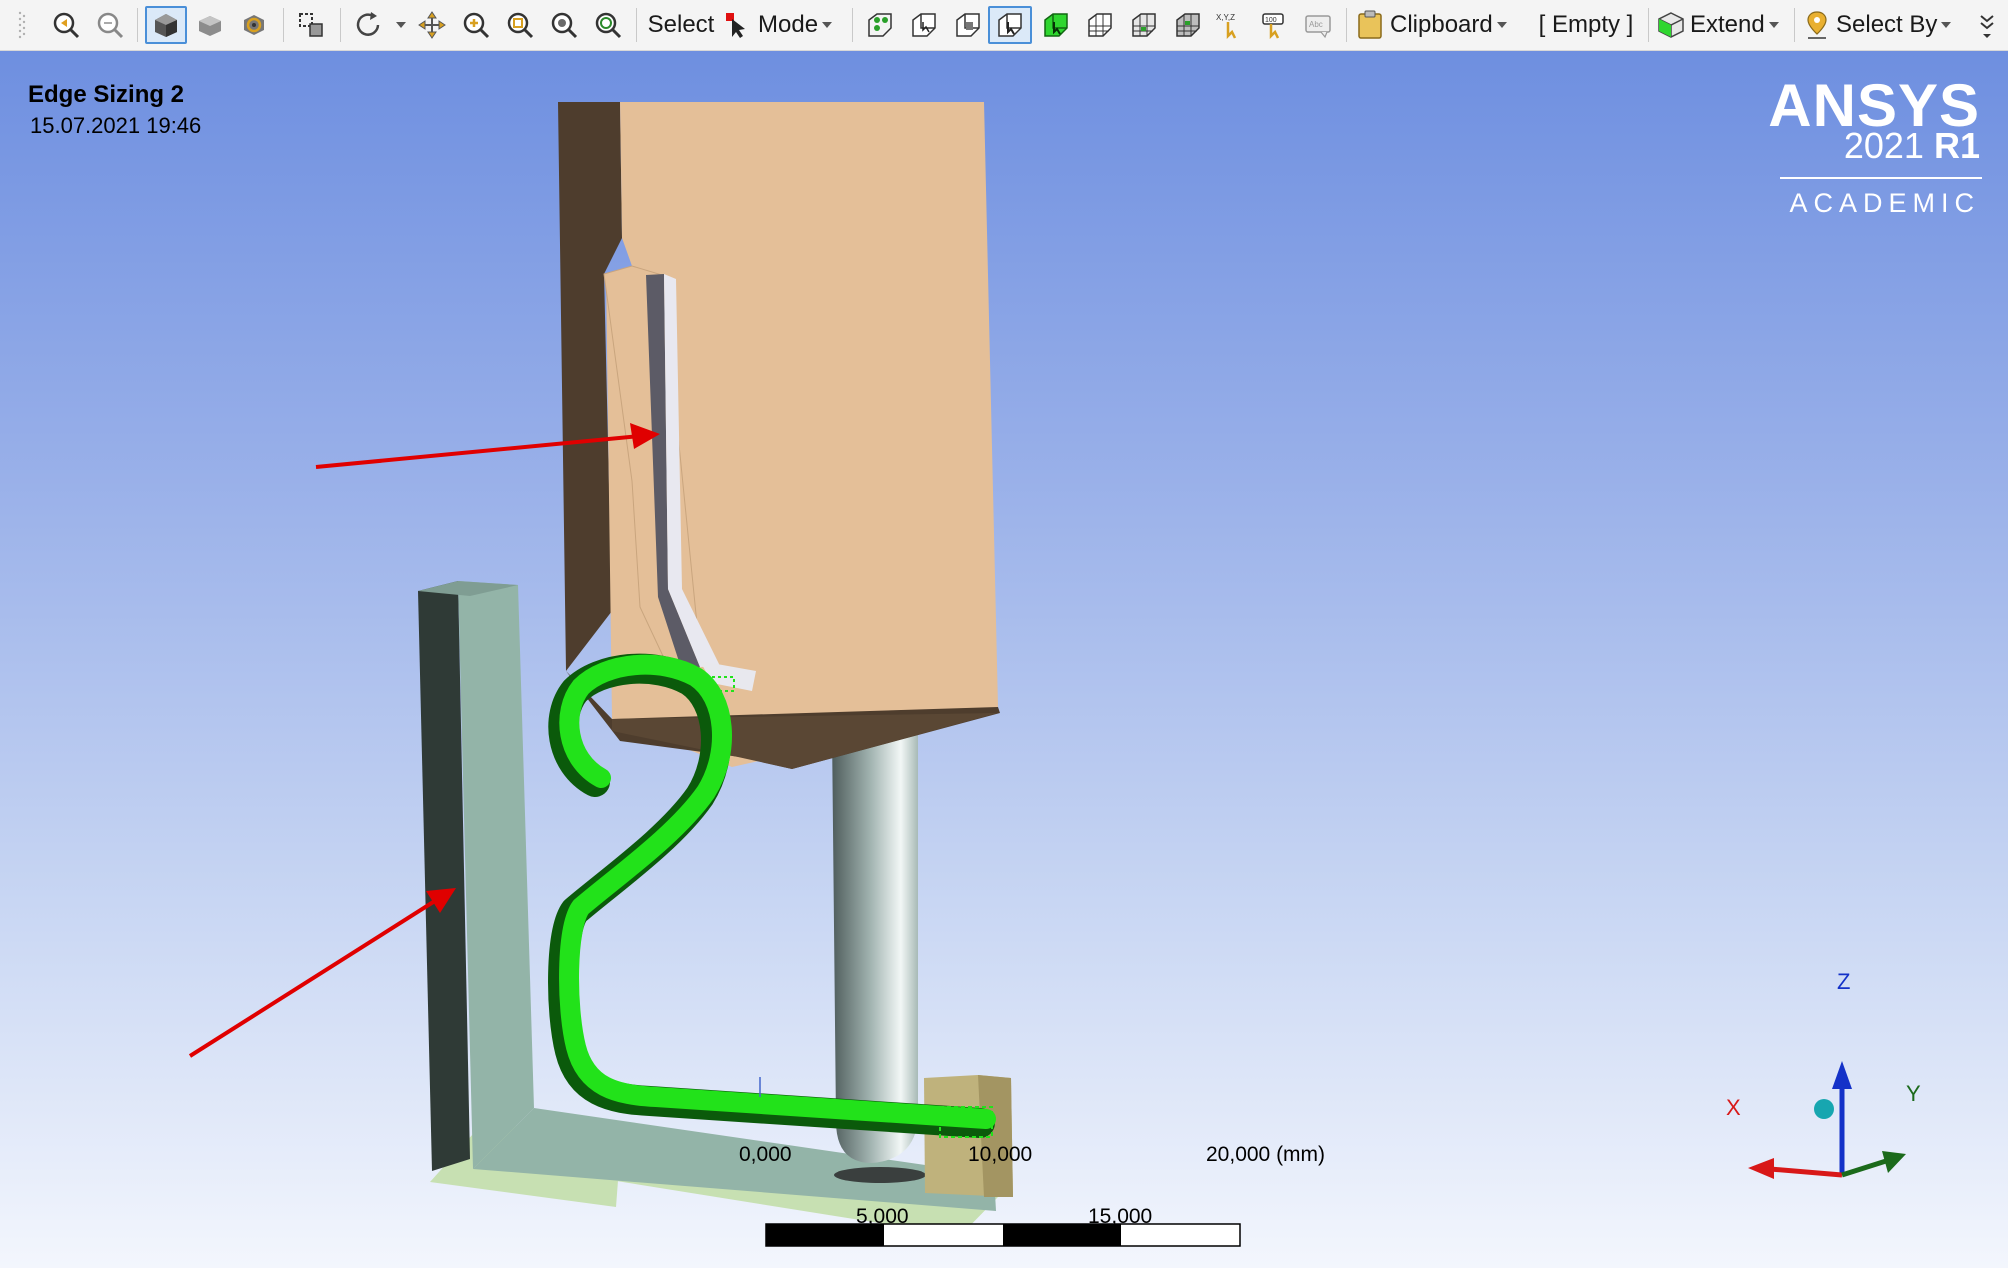 The height and width of the screenshot is (1268, 2008). Describe the element at coordinates (1956, 145) in the screenshot. I see `release-label: R1` at that location.